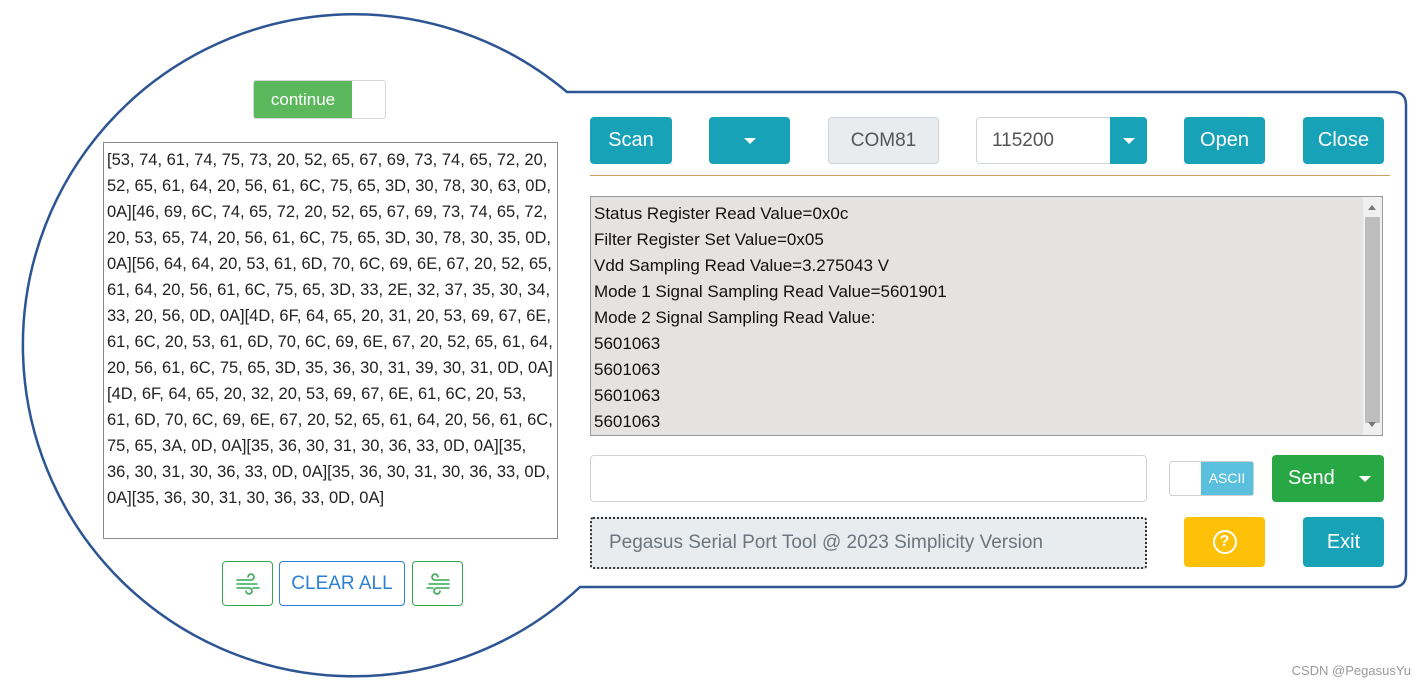  Describe the element at coordinates (709, 239) in the screenshot. I see `log-line: Filter Register Set Value=0x05` at that location.